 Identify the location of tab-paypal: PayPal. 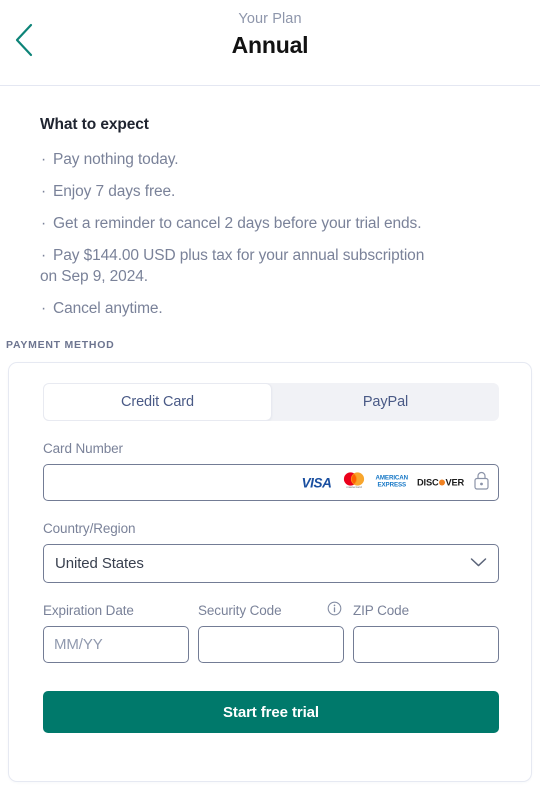
(385, 402).